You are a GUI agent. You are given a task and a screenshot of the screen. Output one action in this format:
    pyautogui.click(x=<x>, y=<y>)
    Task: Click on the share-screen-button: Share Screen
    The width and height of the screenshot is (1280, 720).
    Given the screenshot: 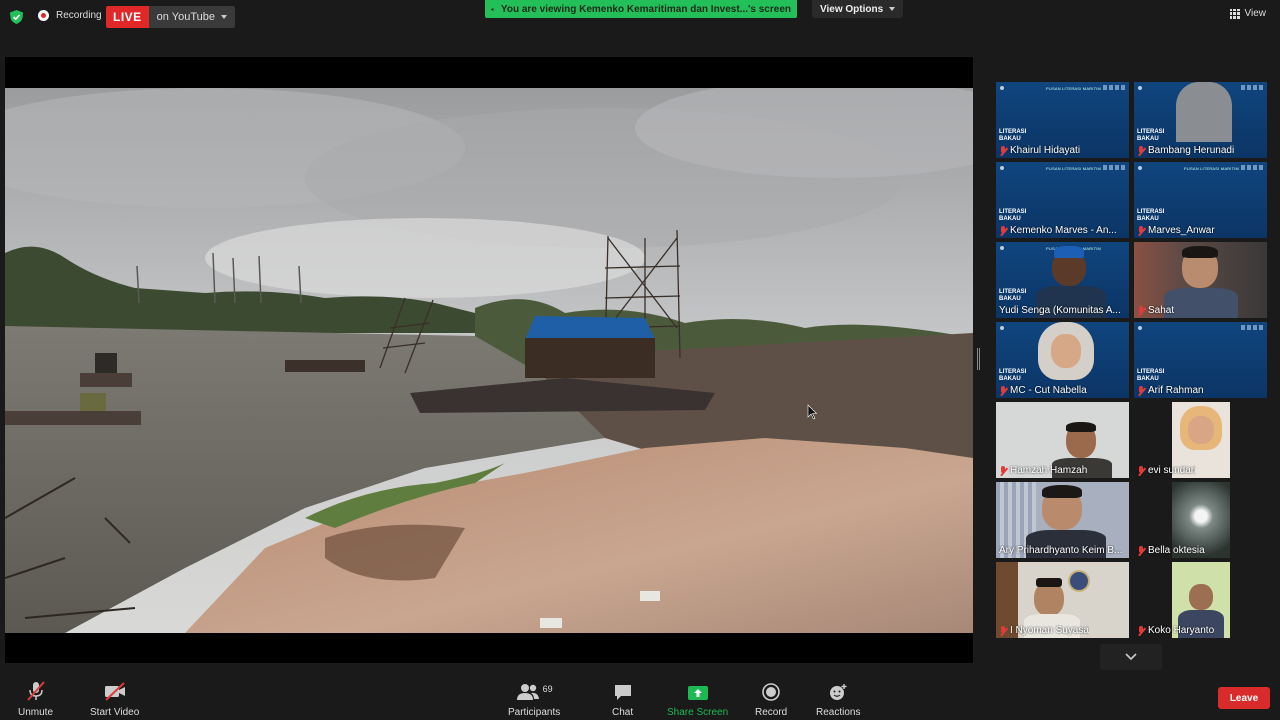 What is the action you would take?
    pyautogui.click(x=697, y=699)
    